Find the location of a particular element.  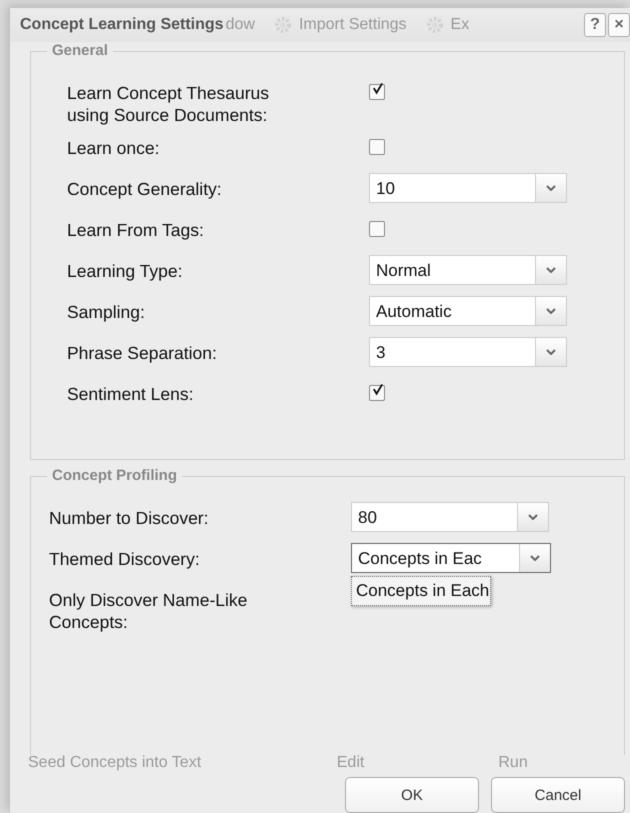

dialog-button: Cancel is located at coordinates (558, 795).